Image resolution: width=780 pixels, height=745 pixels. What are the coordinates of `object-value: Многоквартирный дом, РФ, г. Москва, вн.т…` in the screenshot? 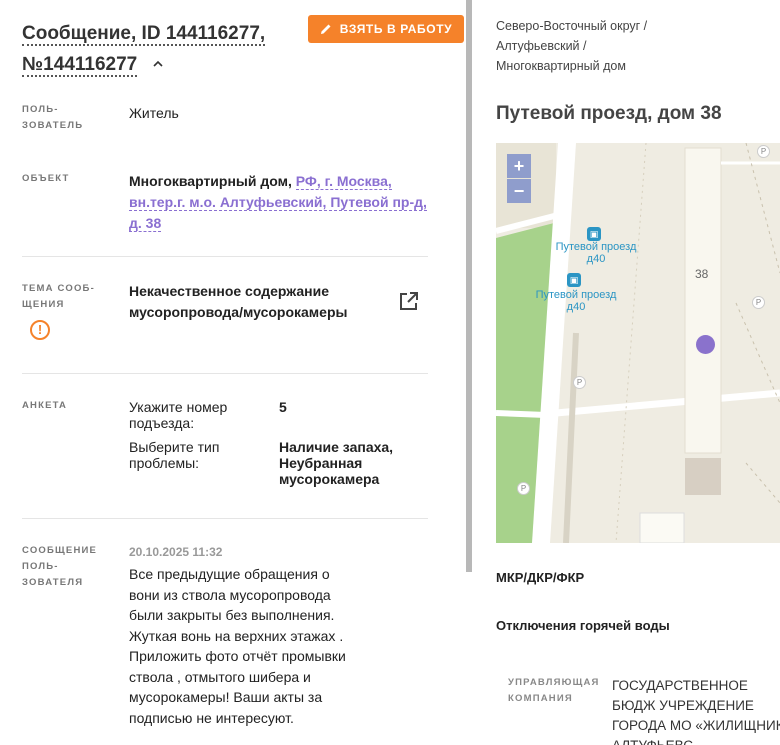 It's located at (279, 202).